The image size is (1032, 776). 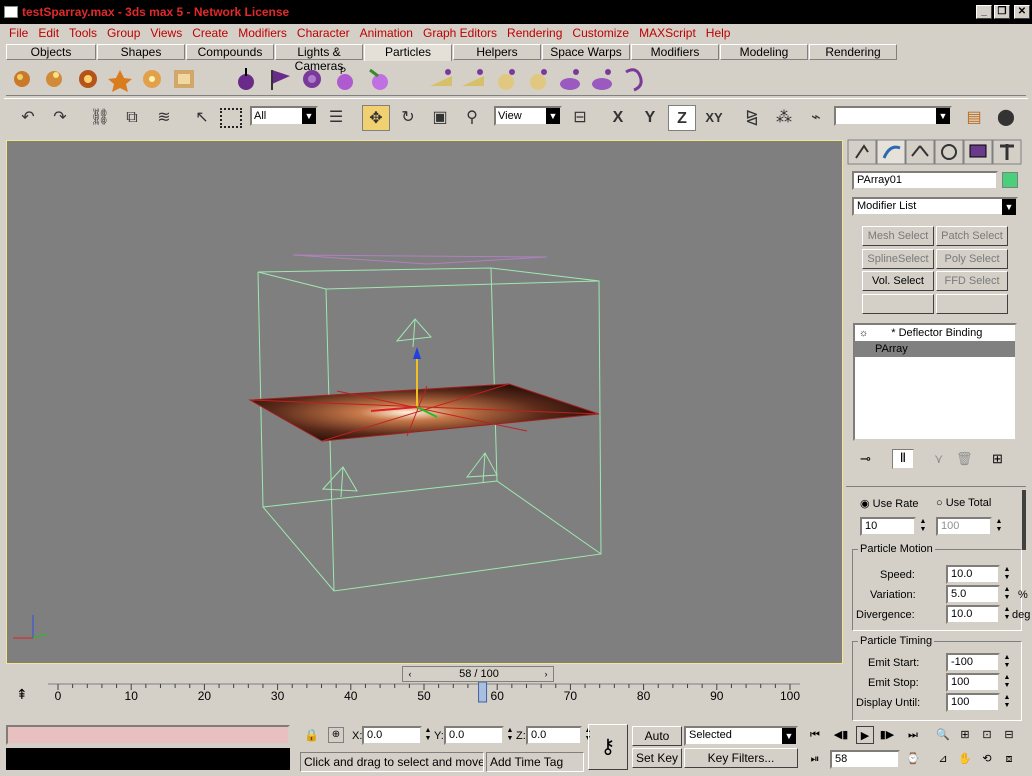 What do you see at coordinates (984, 12) in the screenshot?
I see `minimize-button: _` at bounding box center [984, 12].